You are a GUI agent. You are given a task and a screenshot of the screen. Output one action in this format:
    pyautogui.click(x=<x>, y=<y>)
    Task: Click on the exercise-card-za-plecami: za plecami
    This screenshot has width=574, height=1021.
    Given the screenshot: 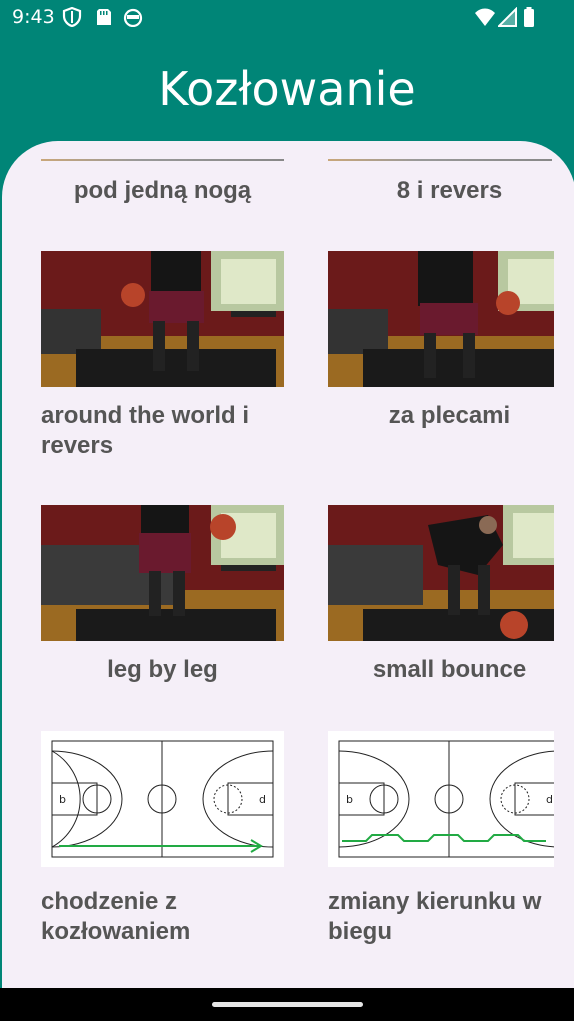 What is the action you would take?
    pyautogui.click(x=449, y=361)
    